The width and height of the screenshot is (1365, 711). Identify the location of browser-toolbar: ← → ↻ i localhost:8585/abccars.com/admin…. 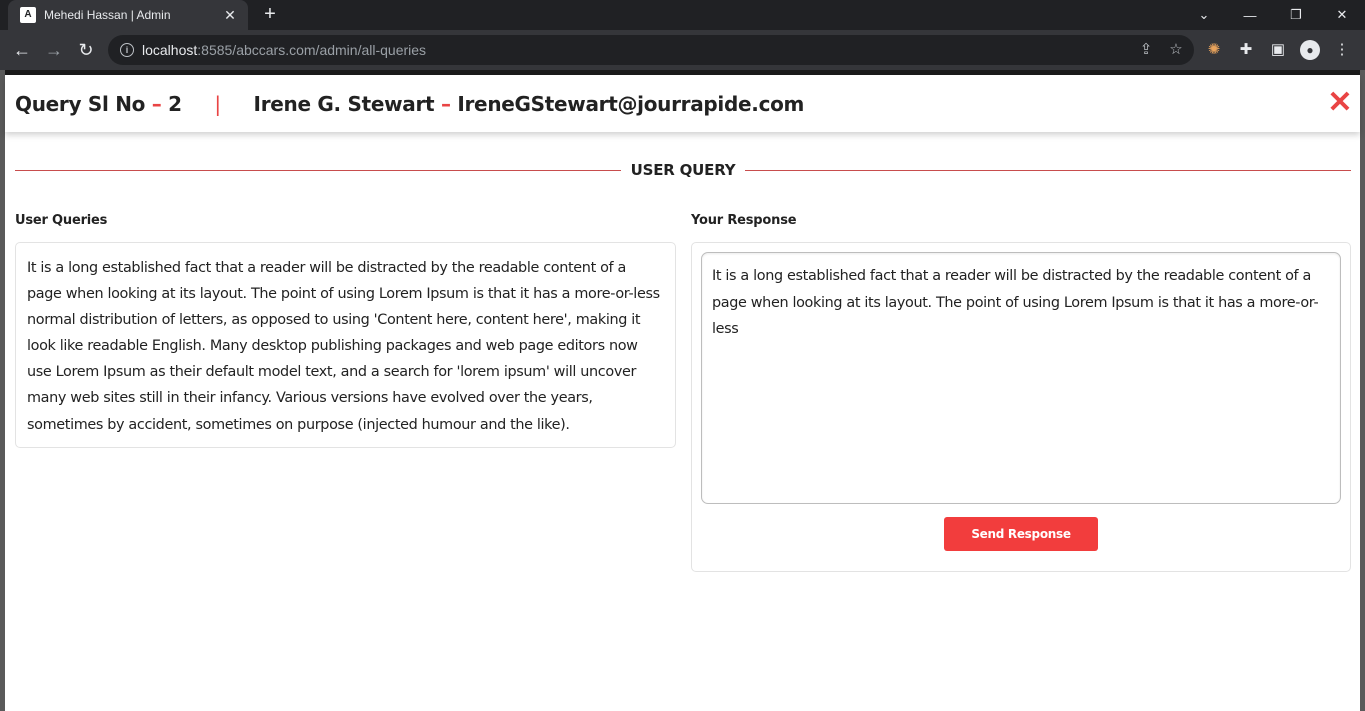
(682, 50).